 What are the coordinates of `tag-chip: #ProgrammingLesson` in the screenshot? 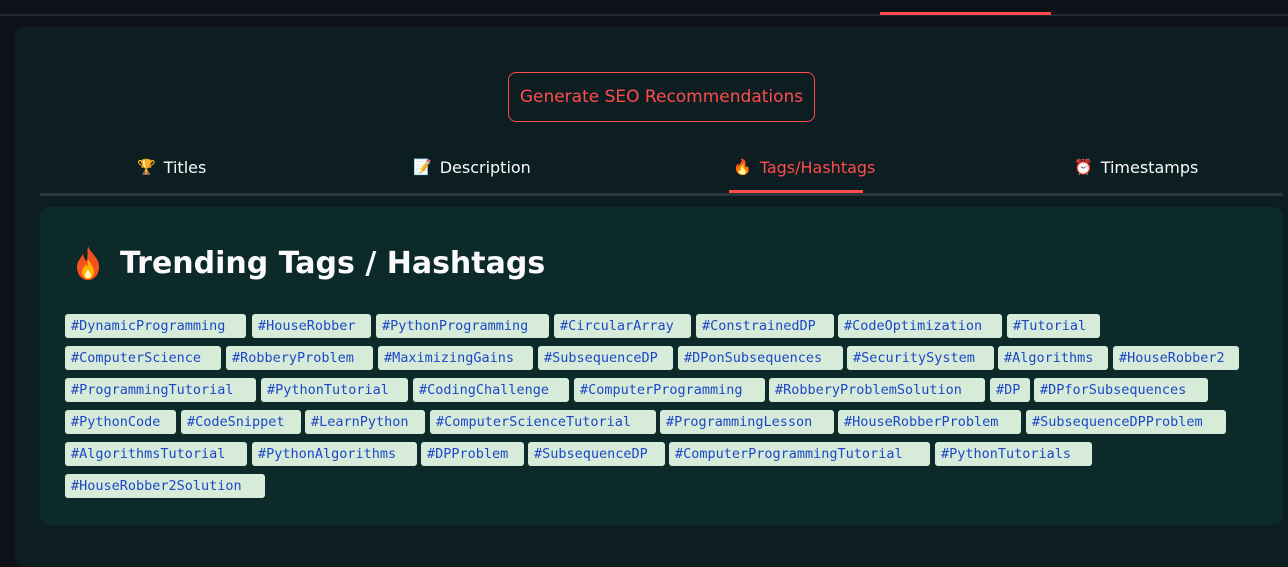 It's located at (747, 422).